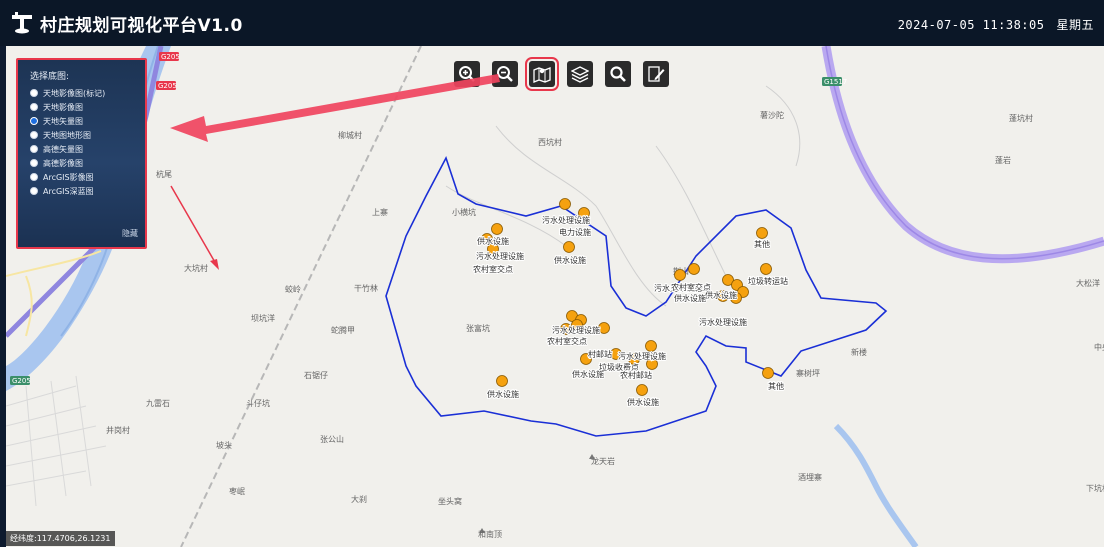 Image resolution: width=1104 pixels, height=547 pixels. I want to click on edit-icon, so click(656, 74).